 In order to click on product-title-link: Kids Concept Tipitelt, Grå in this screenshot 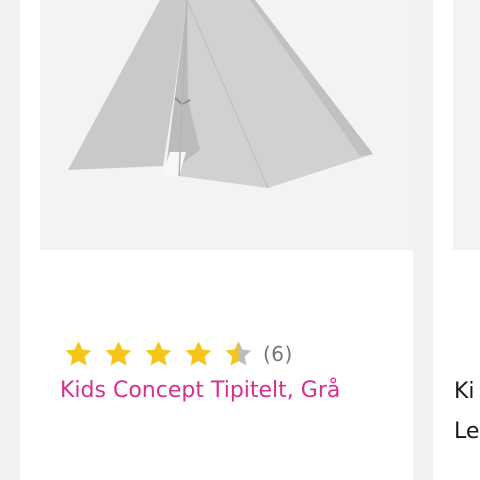, I will do `click(200, 390)`.